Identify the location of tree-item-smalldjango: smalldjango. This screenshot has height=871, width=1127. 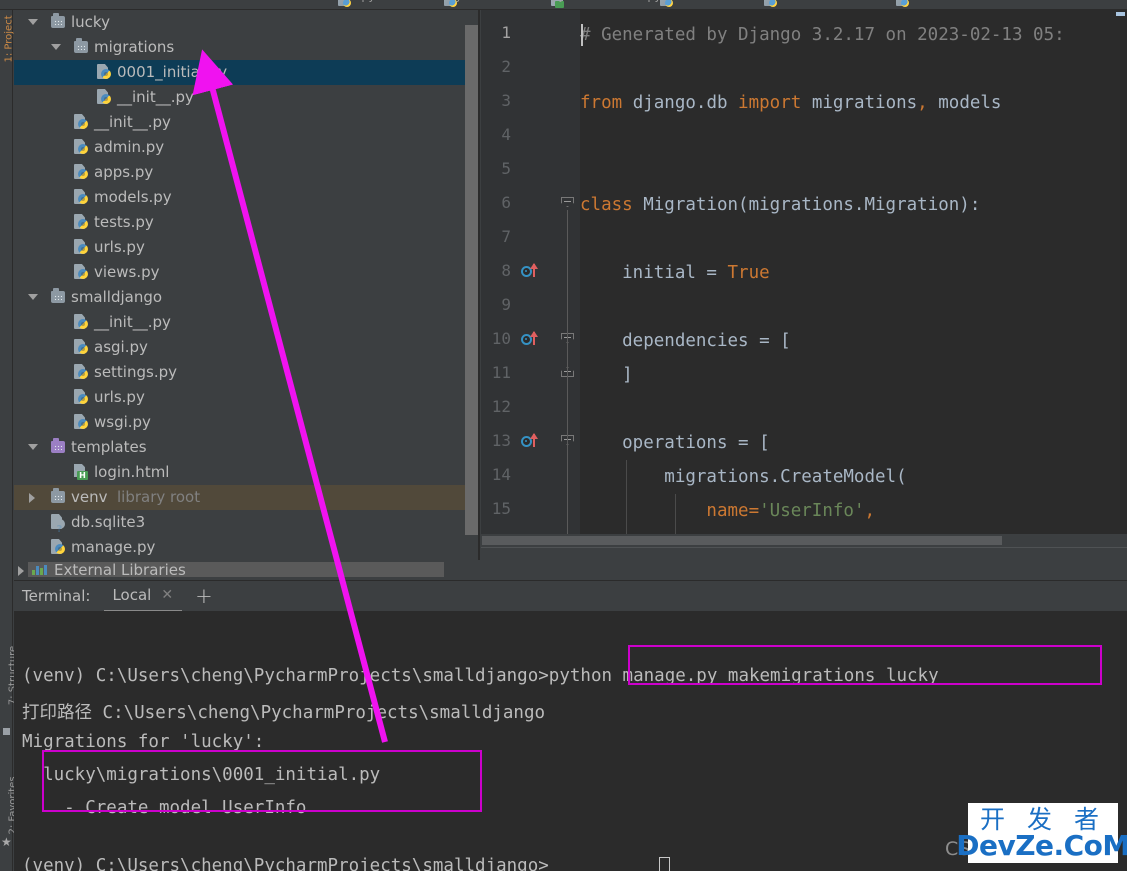
(247, 297).